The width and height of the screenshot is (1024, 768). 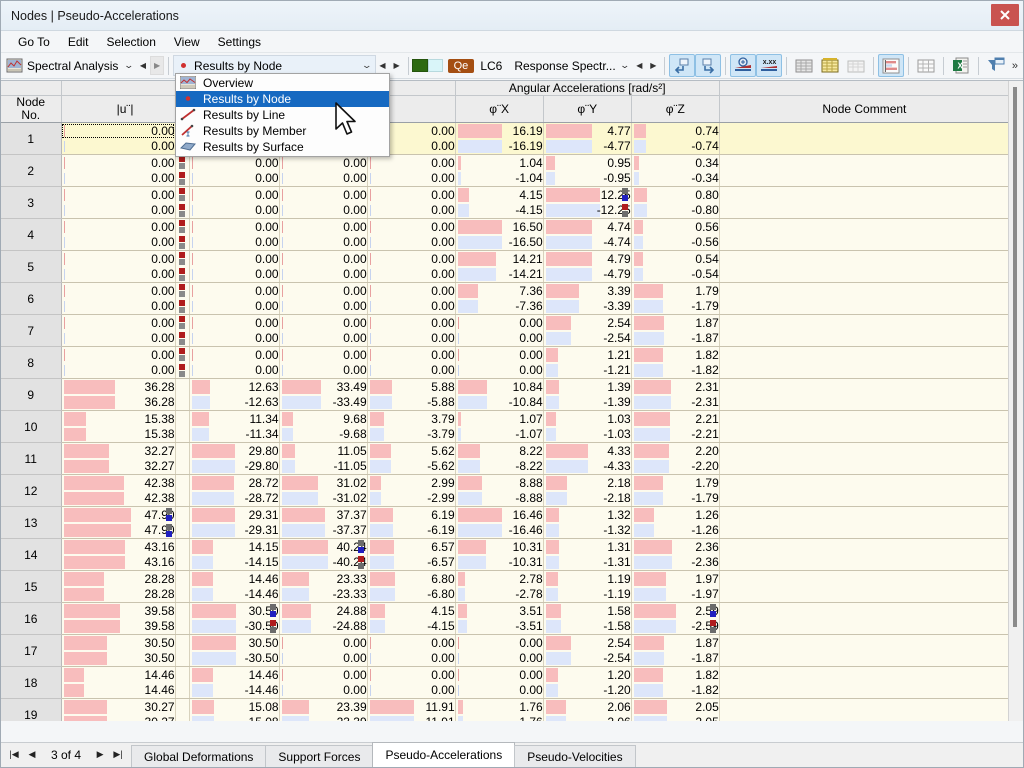 What do you see at coordinates (506, 562) in the screenshot?
I see `table-row: 43.16 -14.15 -40.24 -6.57 -10.31 -1.31 -2.36` at bounding box center [506, 562].